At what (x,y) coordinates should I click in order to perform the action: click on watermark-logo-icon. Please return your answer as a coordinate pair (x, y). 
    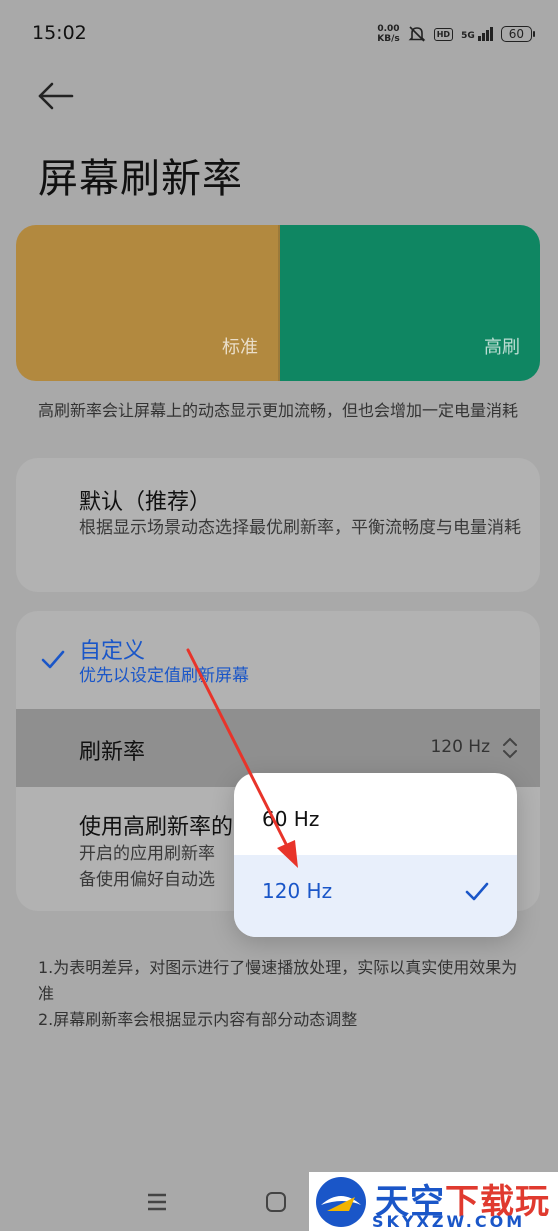
    Looking at the image, I should click on (341, 1202).